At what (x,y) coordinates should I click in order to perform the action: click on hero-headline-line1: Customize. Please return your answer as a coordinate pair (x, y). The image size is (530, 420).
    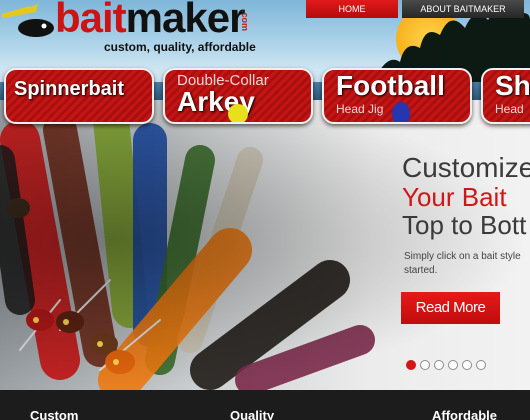
    Looking at the image, I should click on (466, 167).